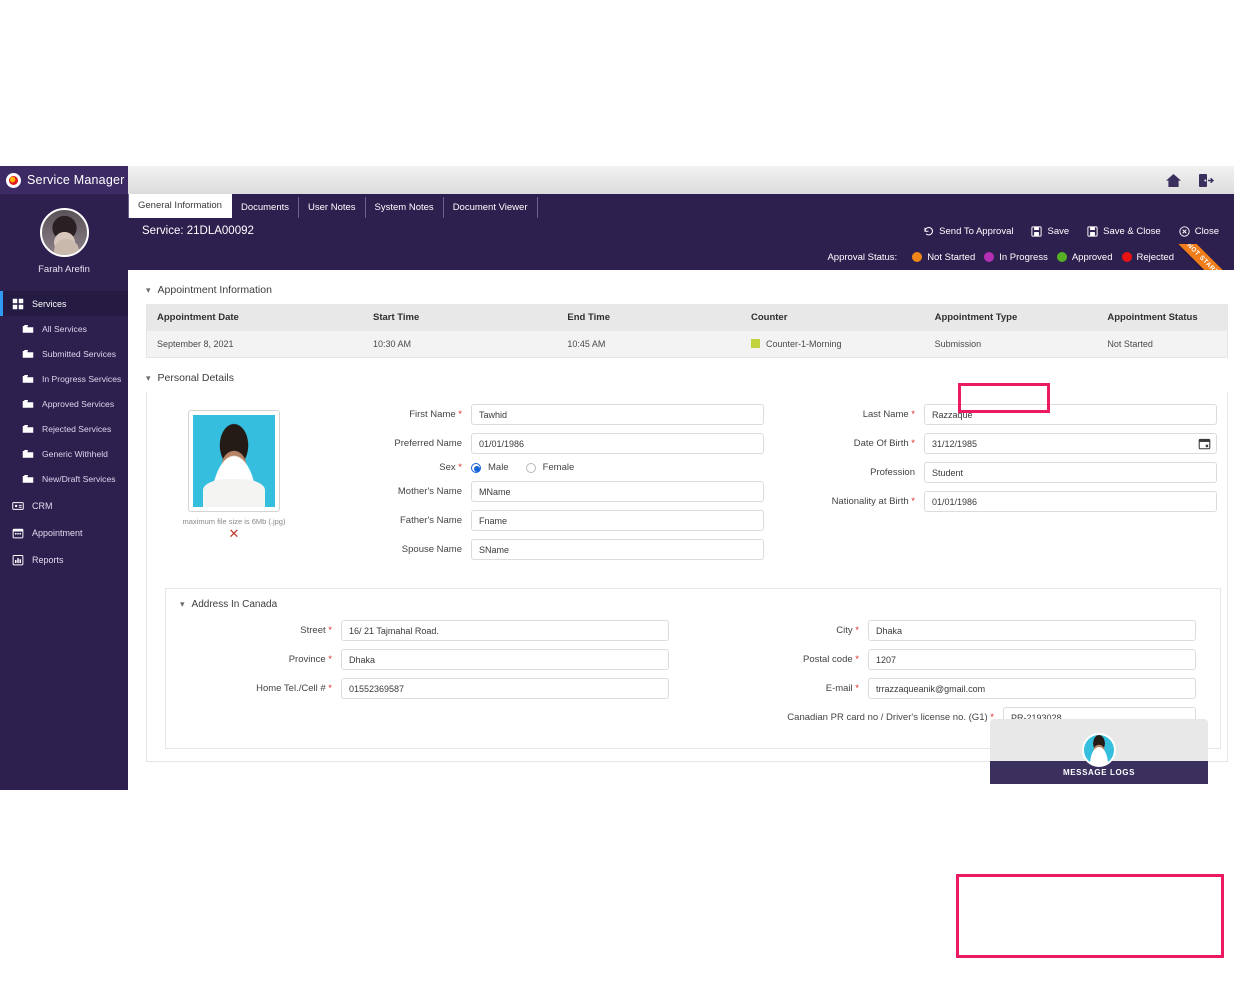 The image size is (1234, 993). Describe the element at coordinates (1070, 414) in the screenshot. I see `last-name-input` at that location.